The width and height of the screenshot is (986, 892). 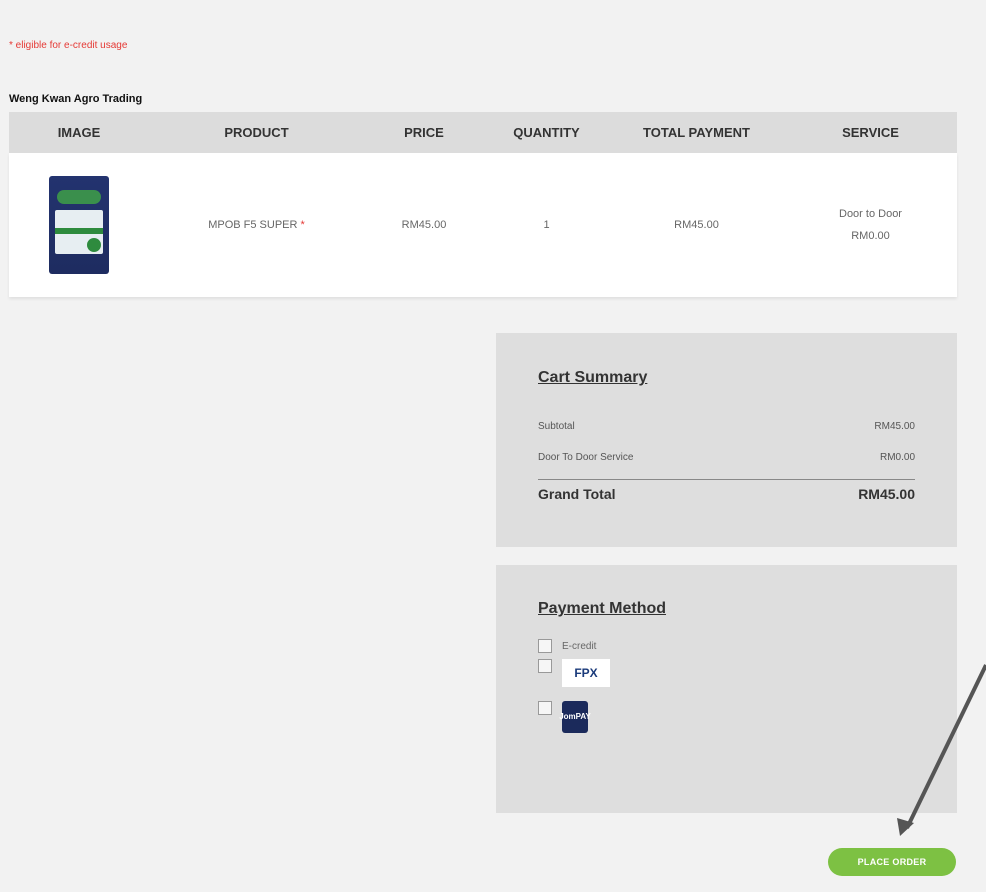 I want to click on annotation-arrow, so click(x=941, y=750).